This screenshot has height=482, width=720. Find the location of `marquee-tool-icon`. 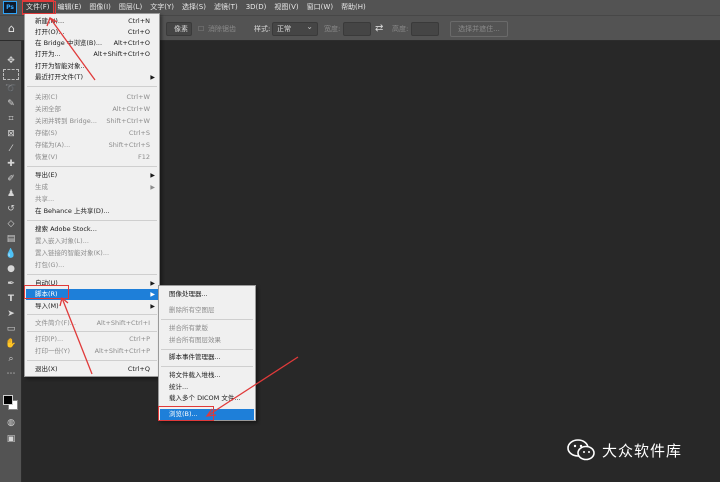

marquee-tool-icon is located at coordinates (11, 74).